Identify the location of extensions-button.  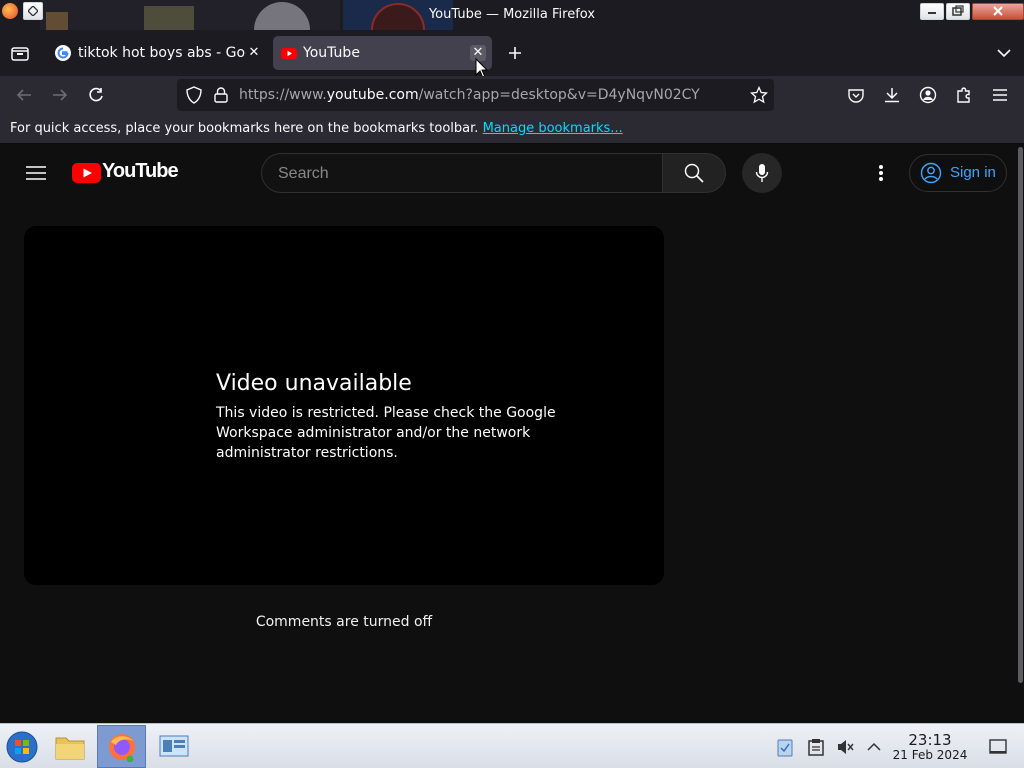
(964, 95).